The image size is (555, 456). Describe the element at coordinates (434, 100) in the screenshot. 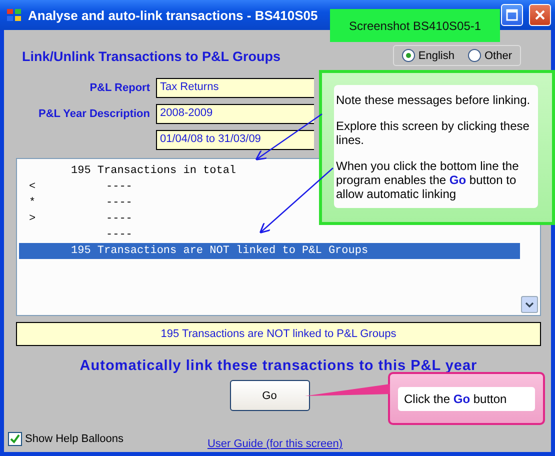

I see `callout-text: Note these messages before linking.` at that location.